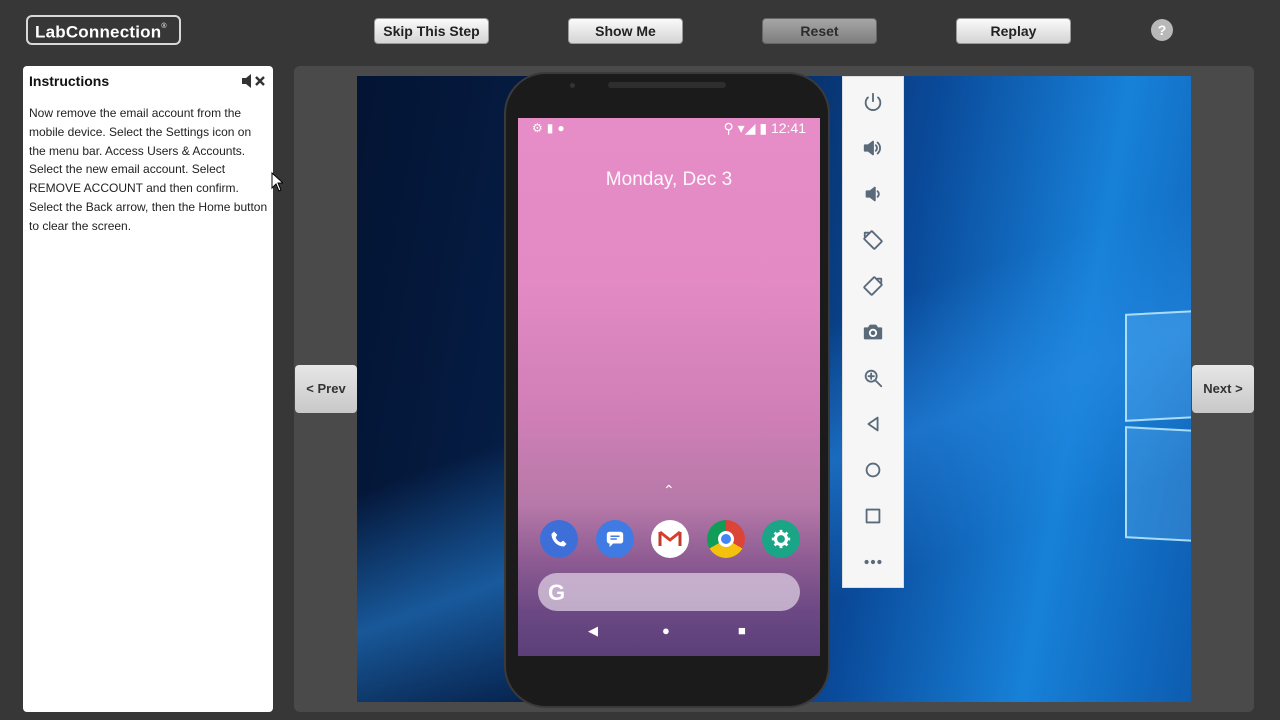  Describe the element at coordinates (669, 180) in the screenshot. I see `home-date: Monday, Dec 3` at that location.